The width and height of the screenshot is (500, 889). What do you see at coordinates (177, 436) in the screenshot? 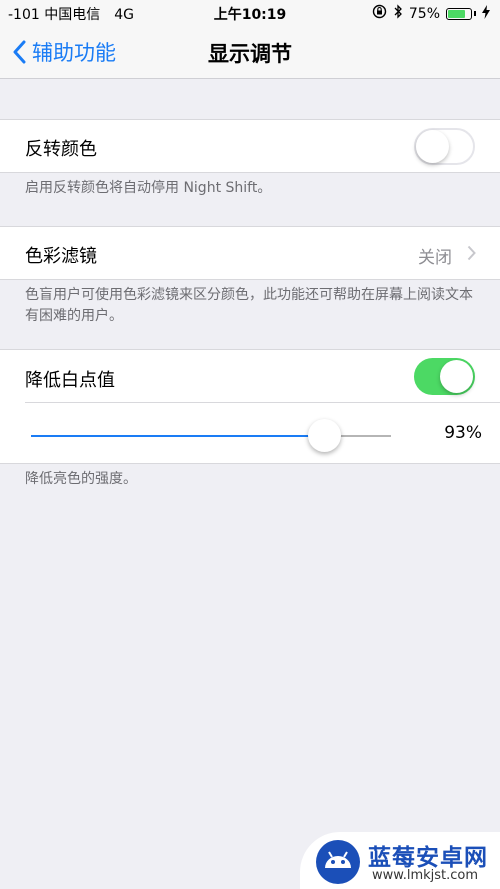
I see `slider-fill` at bounding box center [177, 436].